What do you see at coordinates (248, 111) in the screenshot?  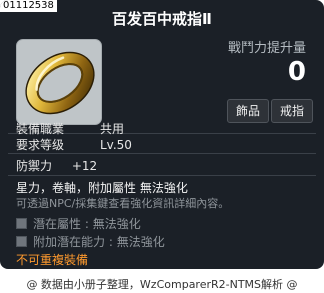 I see `category-tag: 飾品` at bounding box center [248, 111].